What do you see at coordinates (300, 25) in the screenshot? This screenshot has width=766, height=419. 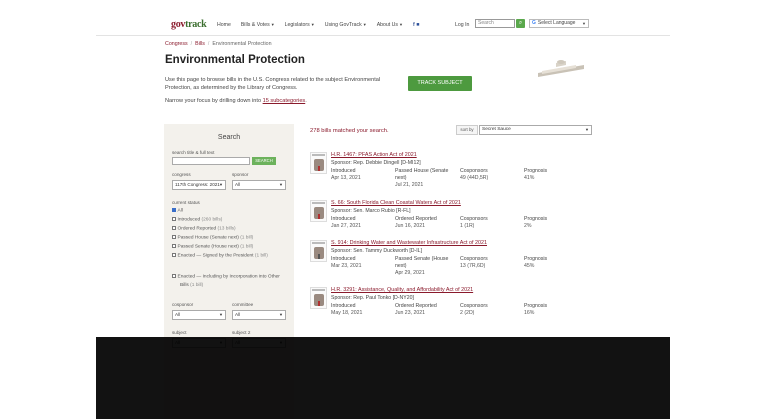 I see `nav-legislators: Legislators▼` at bounding box center [300, 25].